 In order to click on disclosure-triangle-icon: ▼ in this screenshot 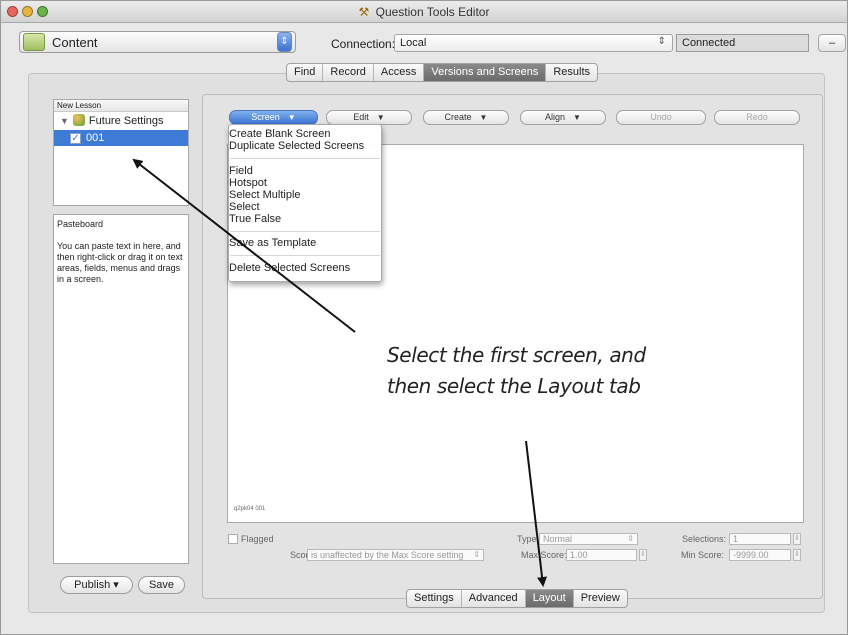, I will do `click(64, 121)`.